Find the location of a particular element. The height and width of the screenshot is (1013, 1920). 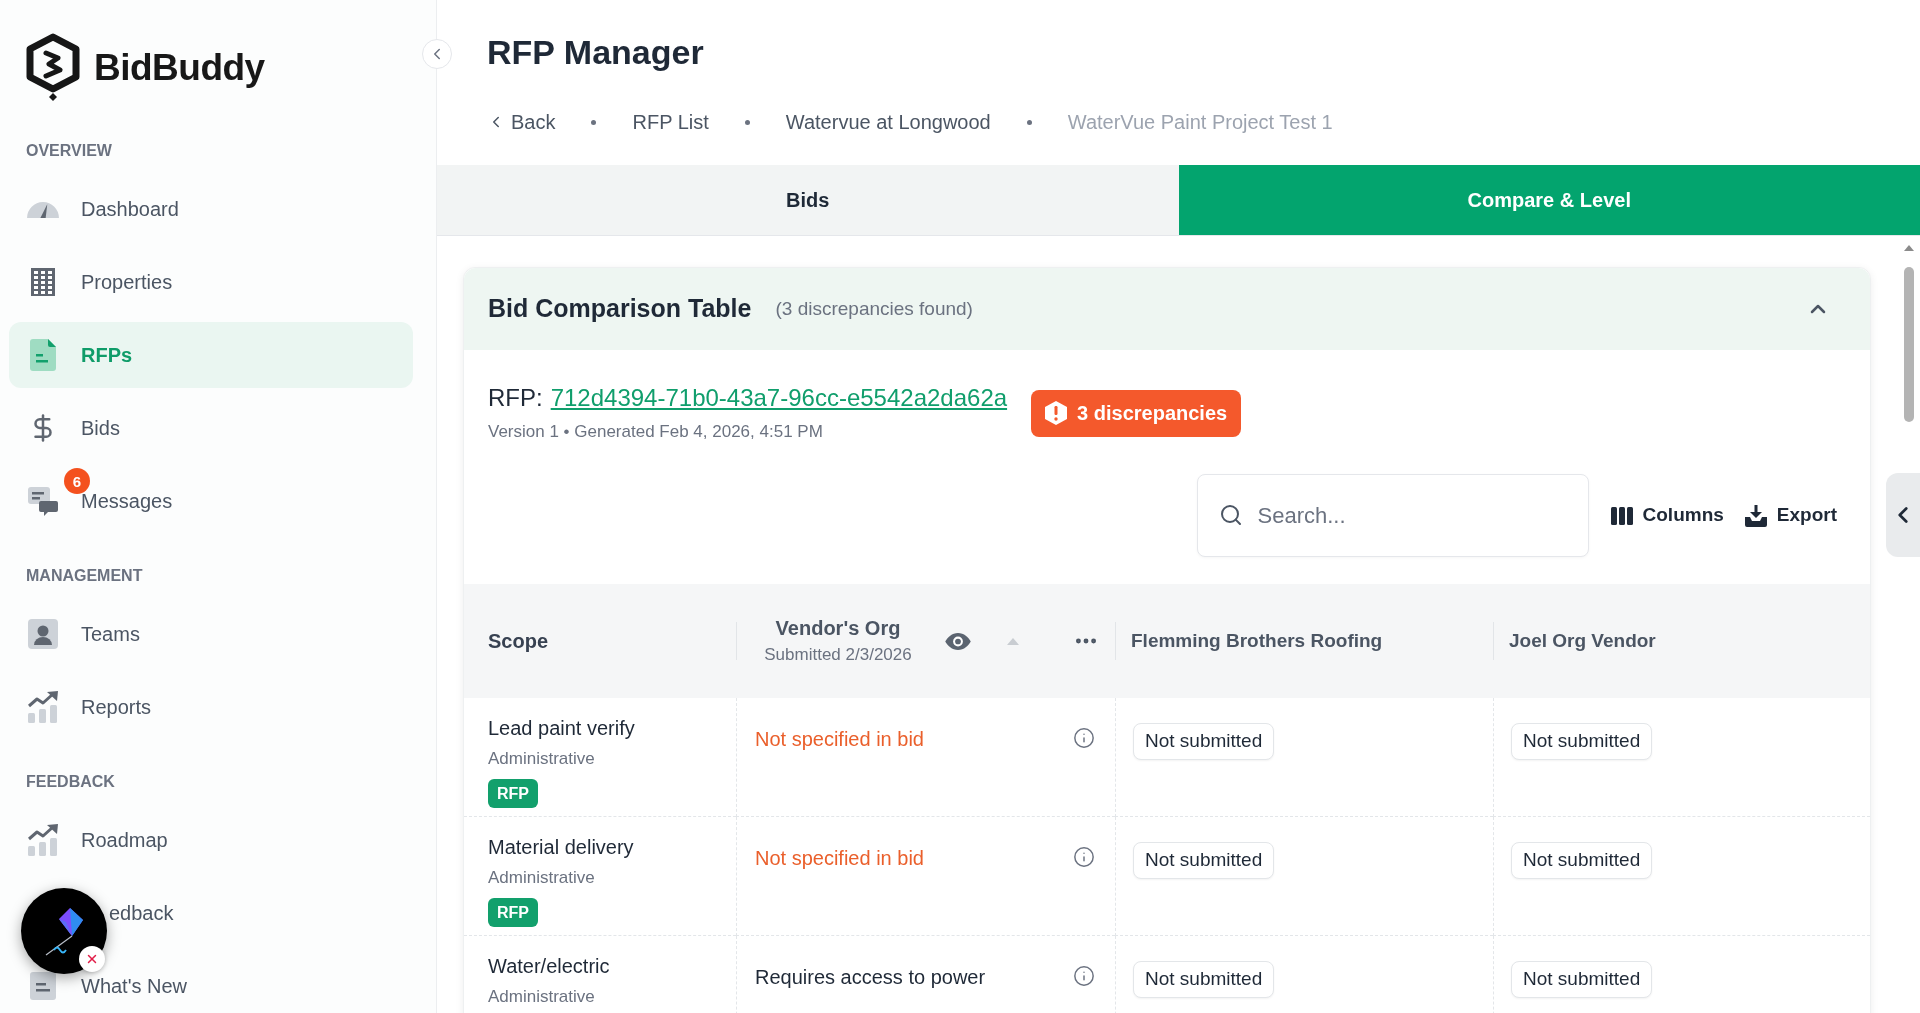

scroll-up-arrow-icon is located at coordinates (1909, 248).